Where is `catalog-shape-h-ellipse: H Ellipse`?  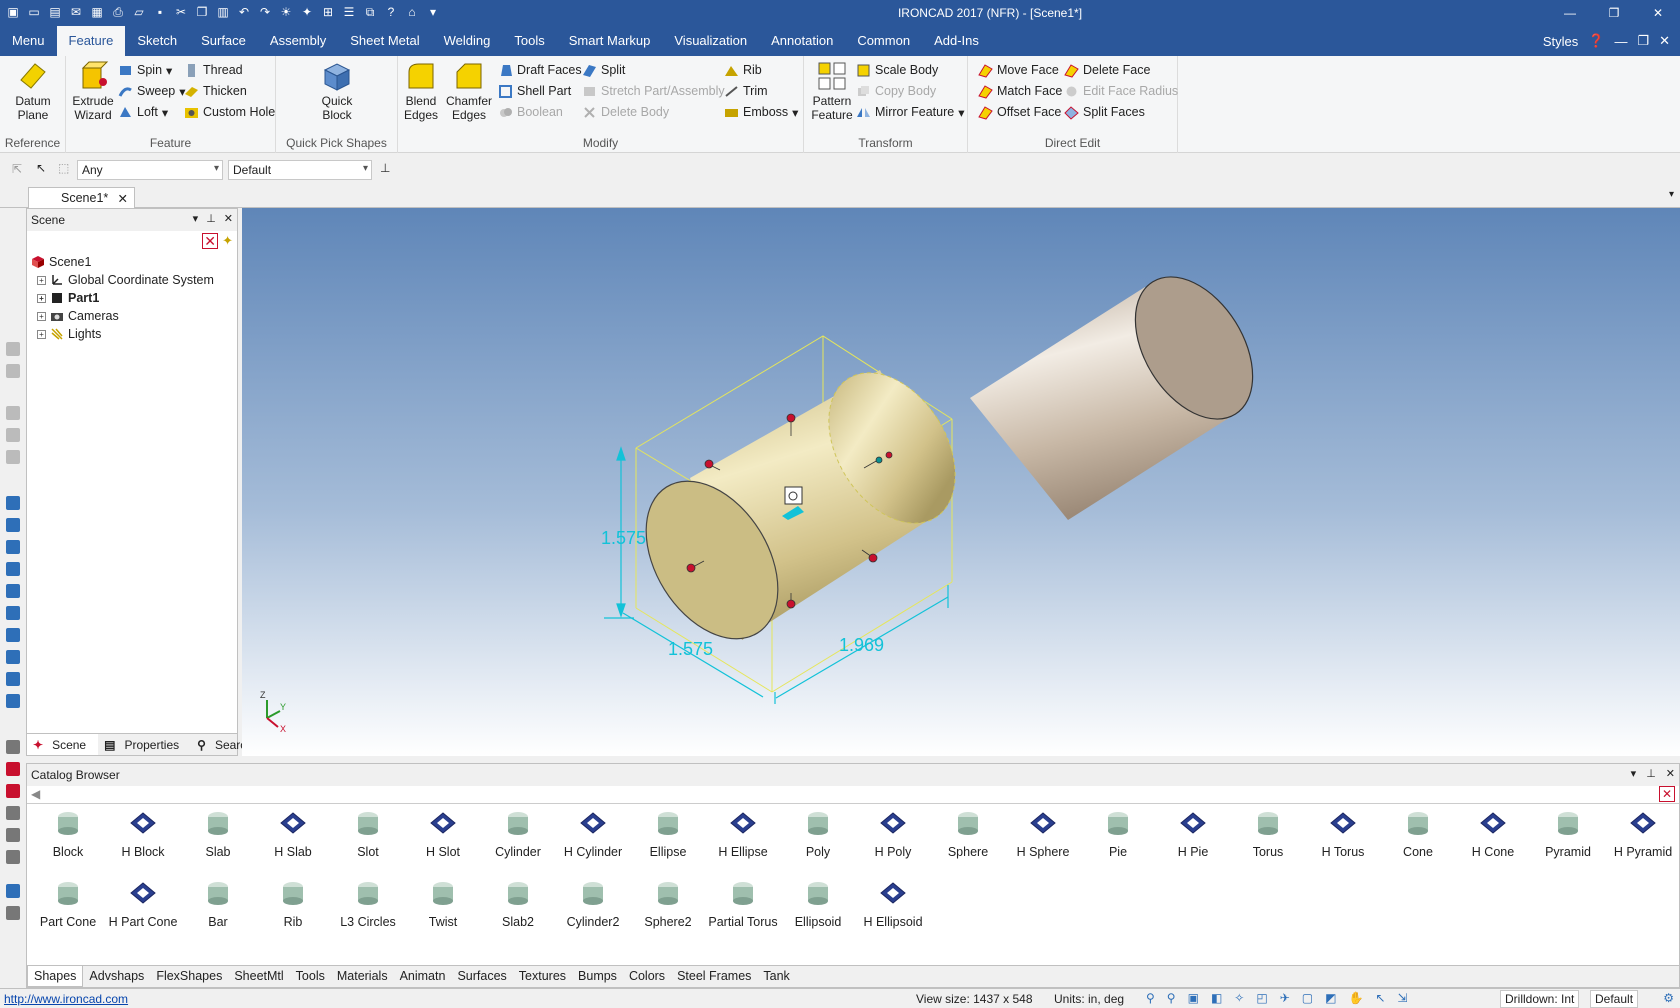
catalog-shape-h-ellipse: H Ellipse is located at coordinates (743, 836).